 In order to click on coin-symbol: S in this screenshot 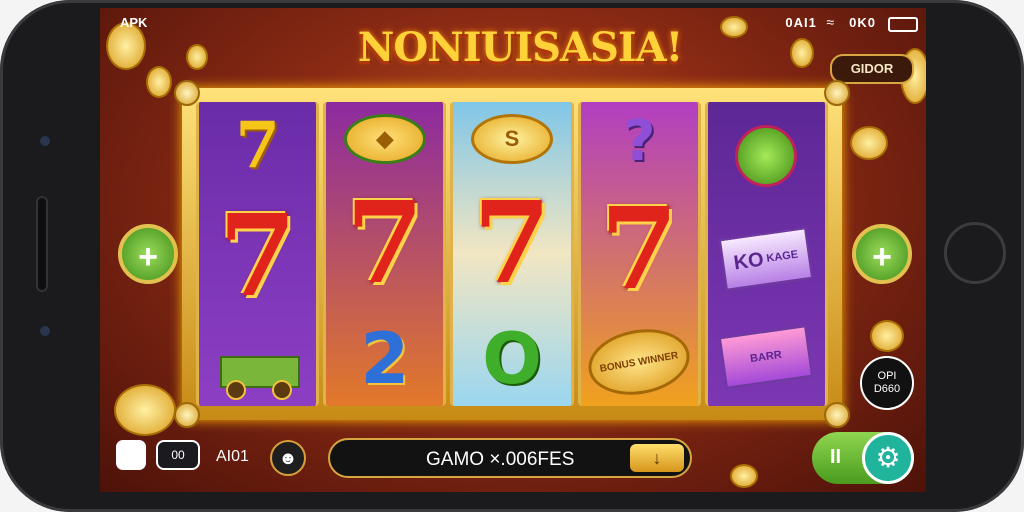, I will do `click(512, 139)`.